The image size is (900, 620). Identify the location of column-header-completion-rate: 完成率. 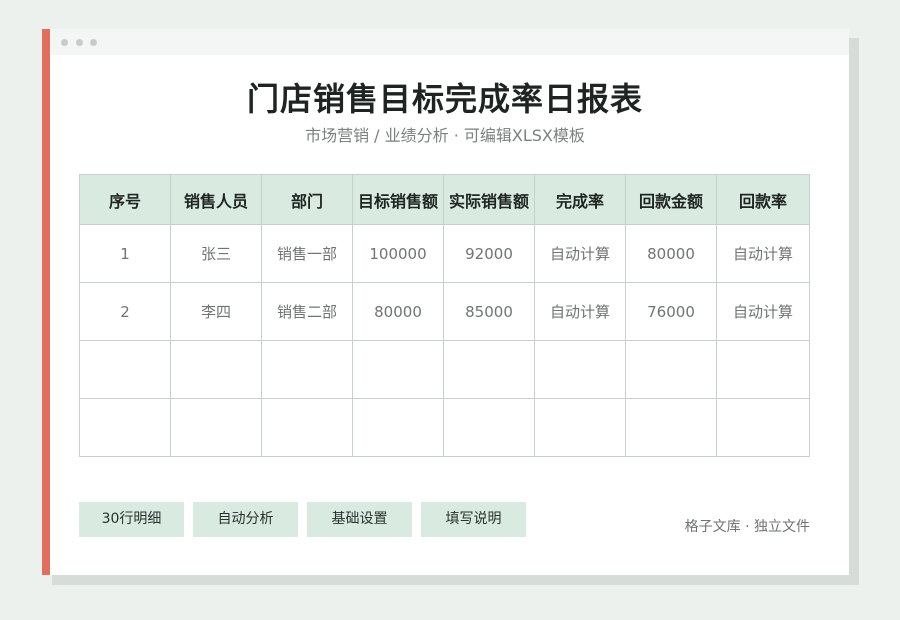
(580, 199).